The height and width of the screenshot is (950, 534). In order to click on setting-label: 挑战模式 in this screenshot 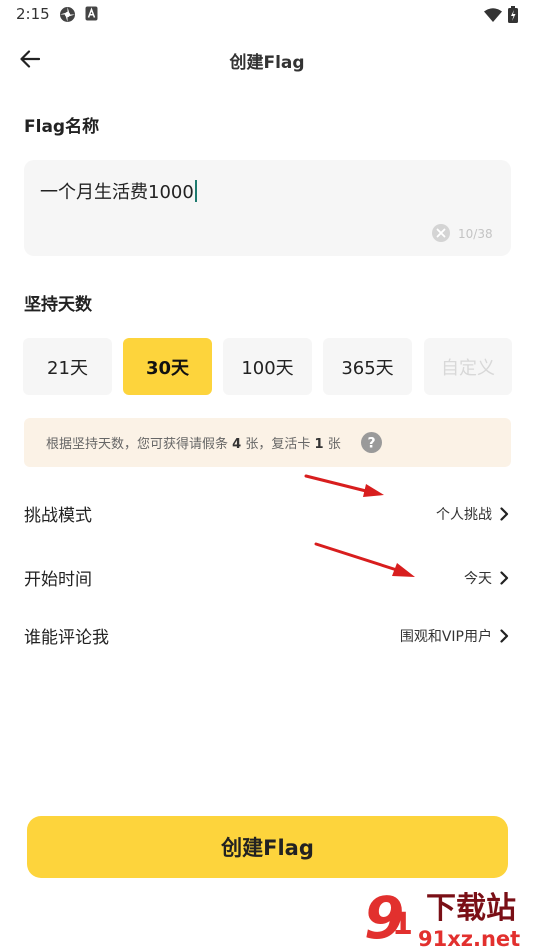, I will do `click(58, 516)`.